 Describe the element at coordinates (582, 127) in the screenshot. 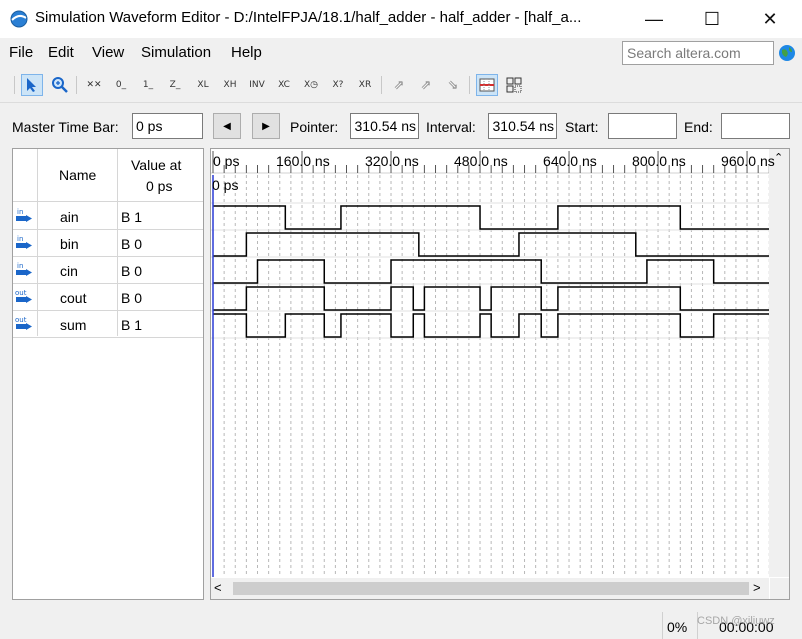

I see `start-label: Start:` at that location.